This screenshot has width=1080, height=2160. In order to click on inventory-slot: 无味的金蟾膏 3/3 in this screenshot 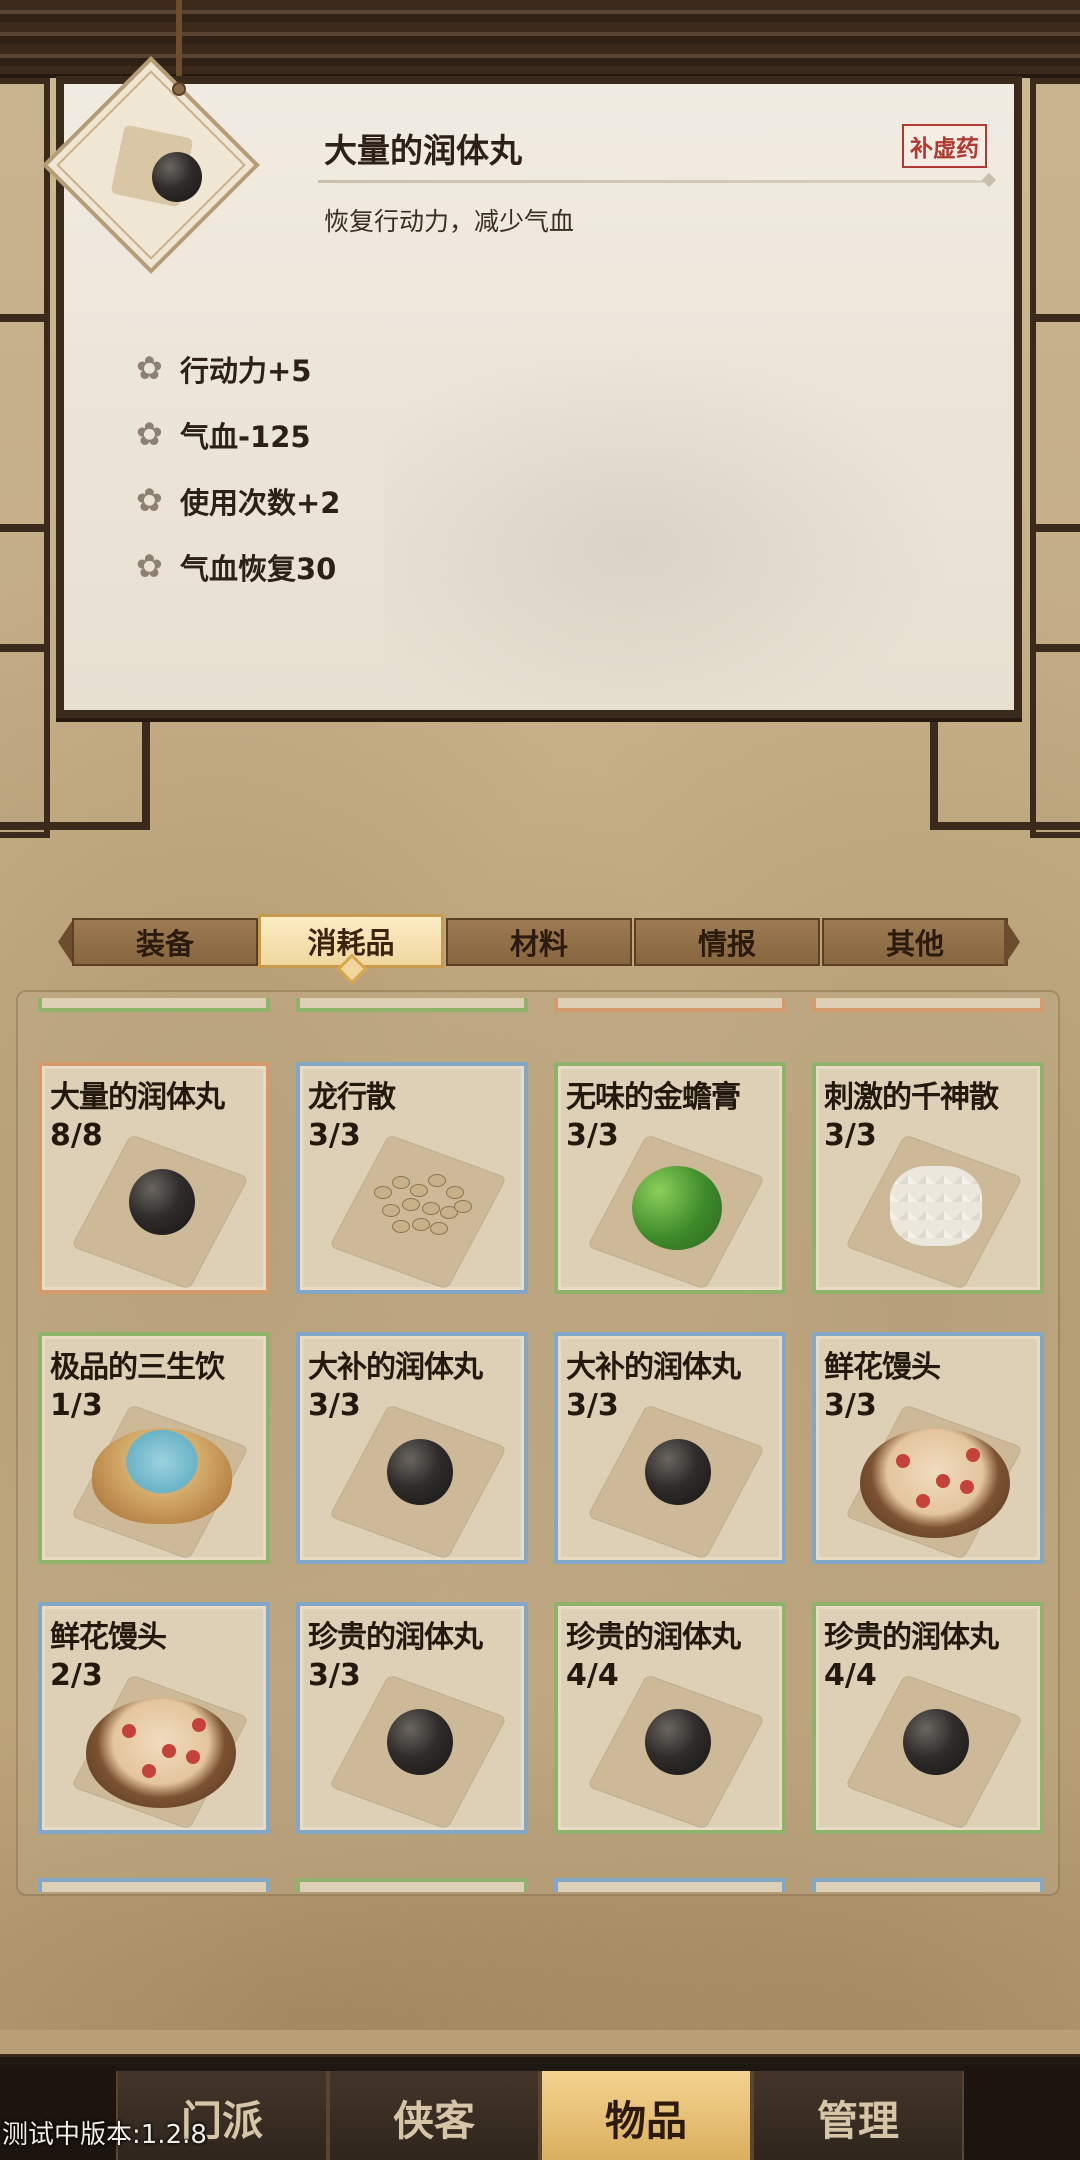, I will do `click(670, 1178)`.